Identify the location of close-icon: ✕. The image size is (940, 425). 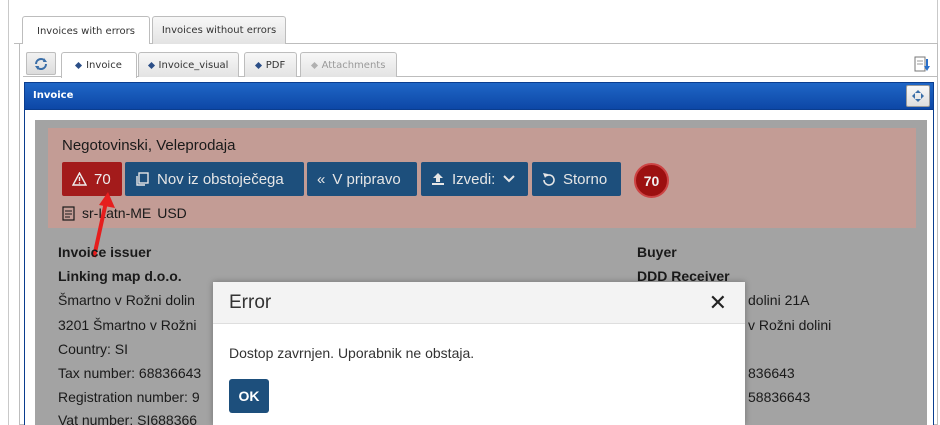
(718, 303).